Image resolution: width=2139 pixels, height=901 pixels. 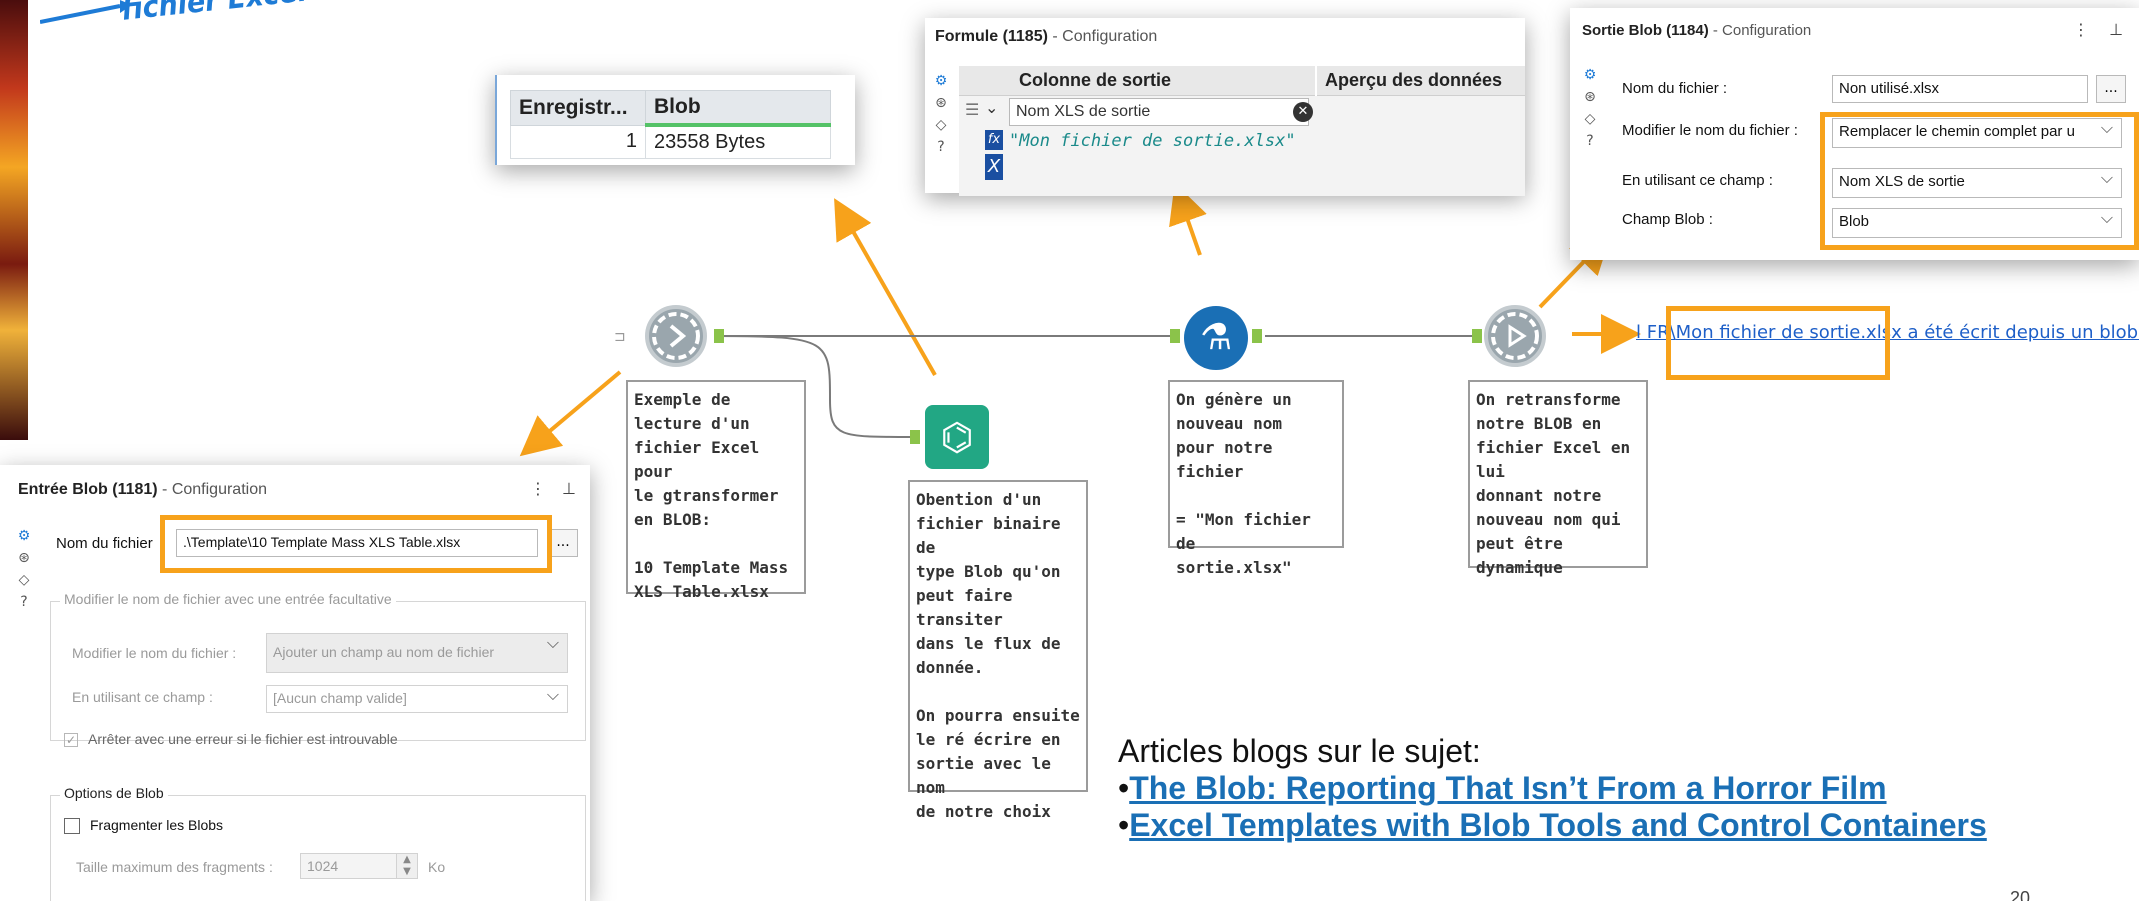 What do you see at coordinates (1299, 751) in the screenshot?
I see `articles-heading: Articles blogs sur le sujet:` at bounding box center [1299, 751].